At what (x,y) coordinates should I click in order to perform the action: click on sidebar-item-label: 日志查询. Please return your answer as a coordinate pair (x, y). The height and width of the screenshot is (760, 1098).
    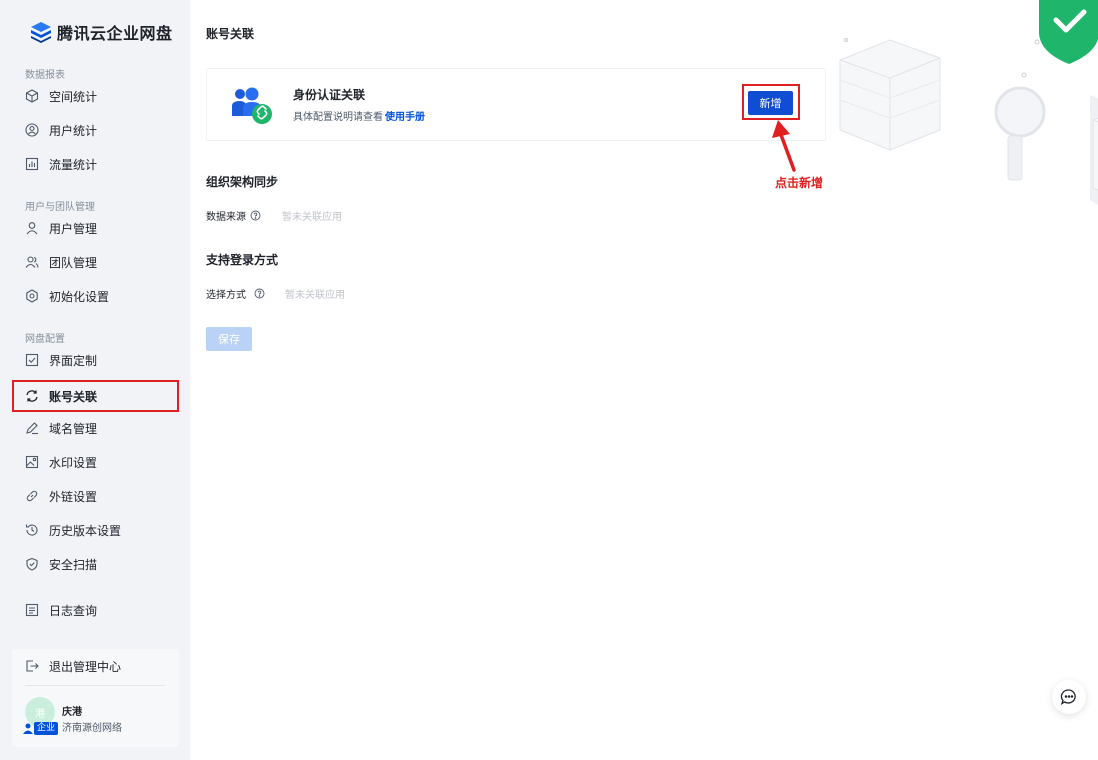
    Looking at the image, I should click on (73, 610).